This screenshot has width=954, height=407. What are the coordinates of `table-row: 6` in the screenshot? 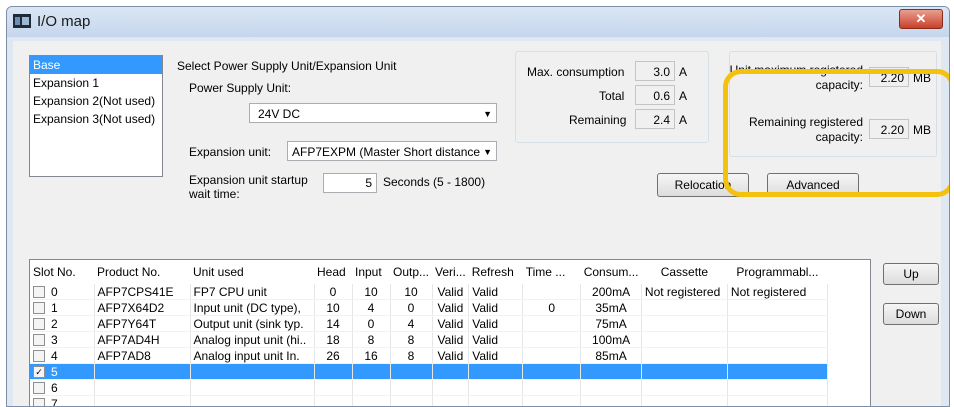 It's located at (428, 388).